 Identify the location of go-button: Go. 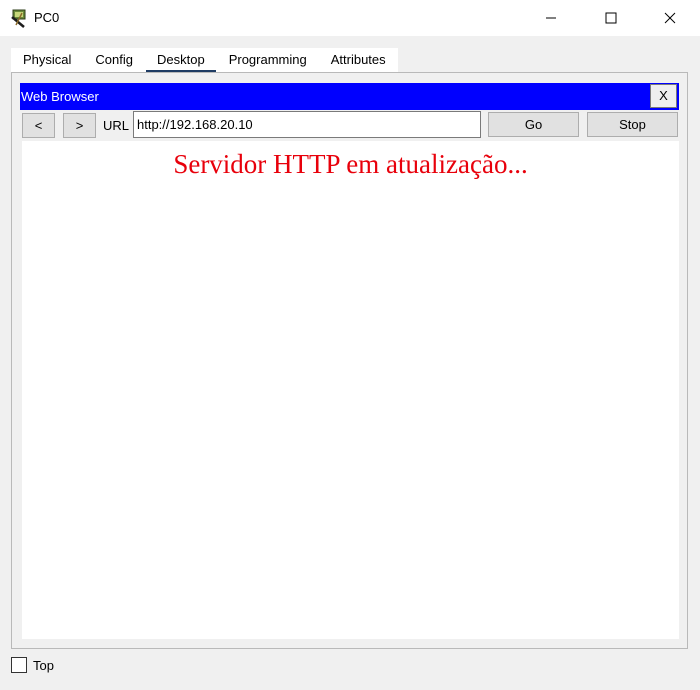
(533, 124).